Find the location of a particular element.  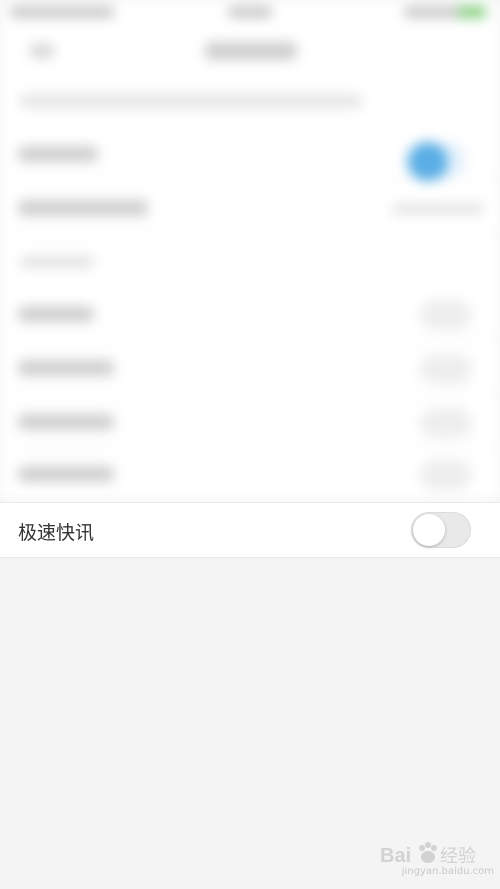

back-arrow-icon is located at coordinates (42, 51).